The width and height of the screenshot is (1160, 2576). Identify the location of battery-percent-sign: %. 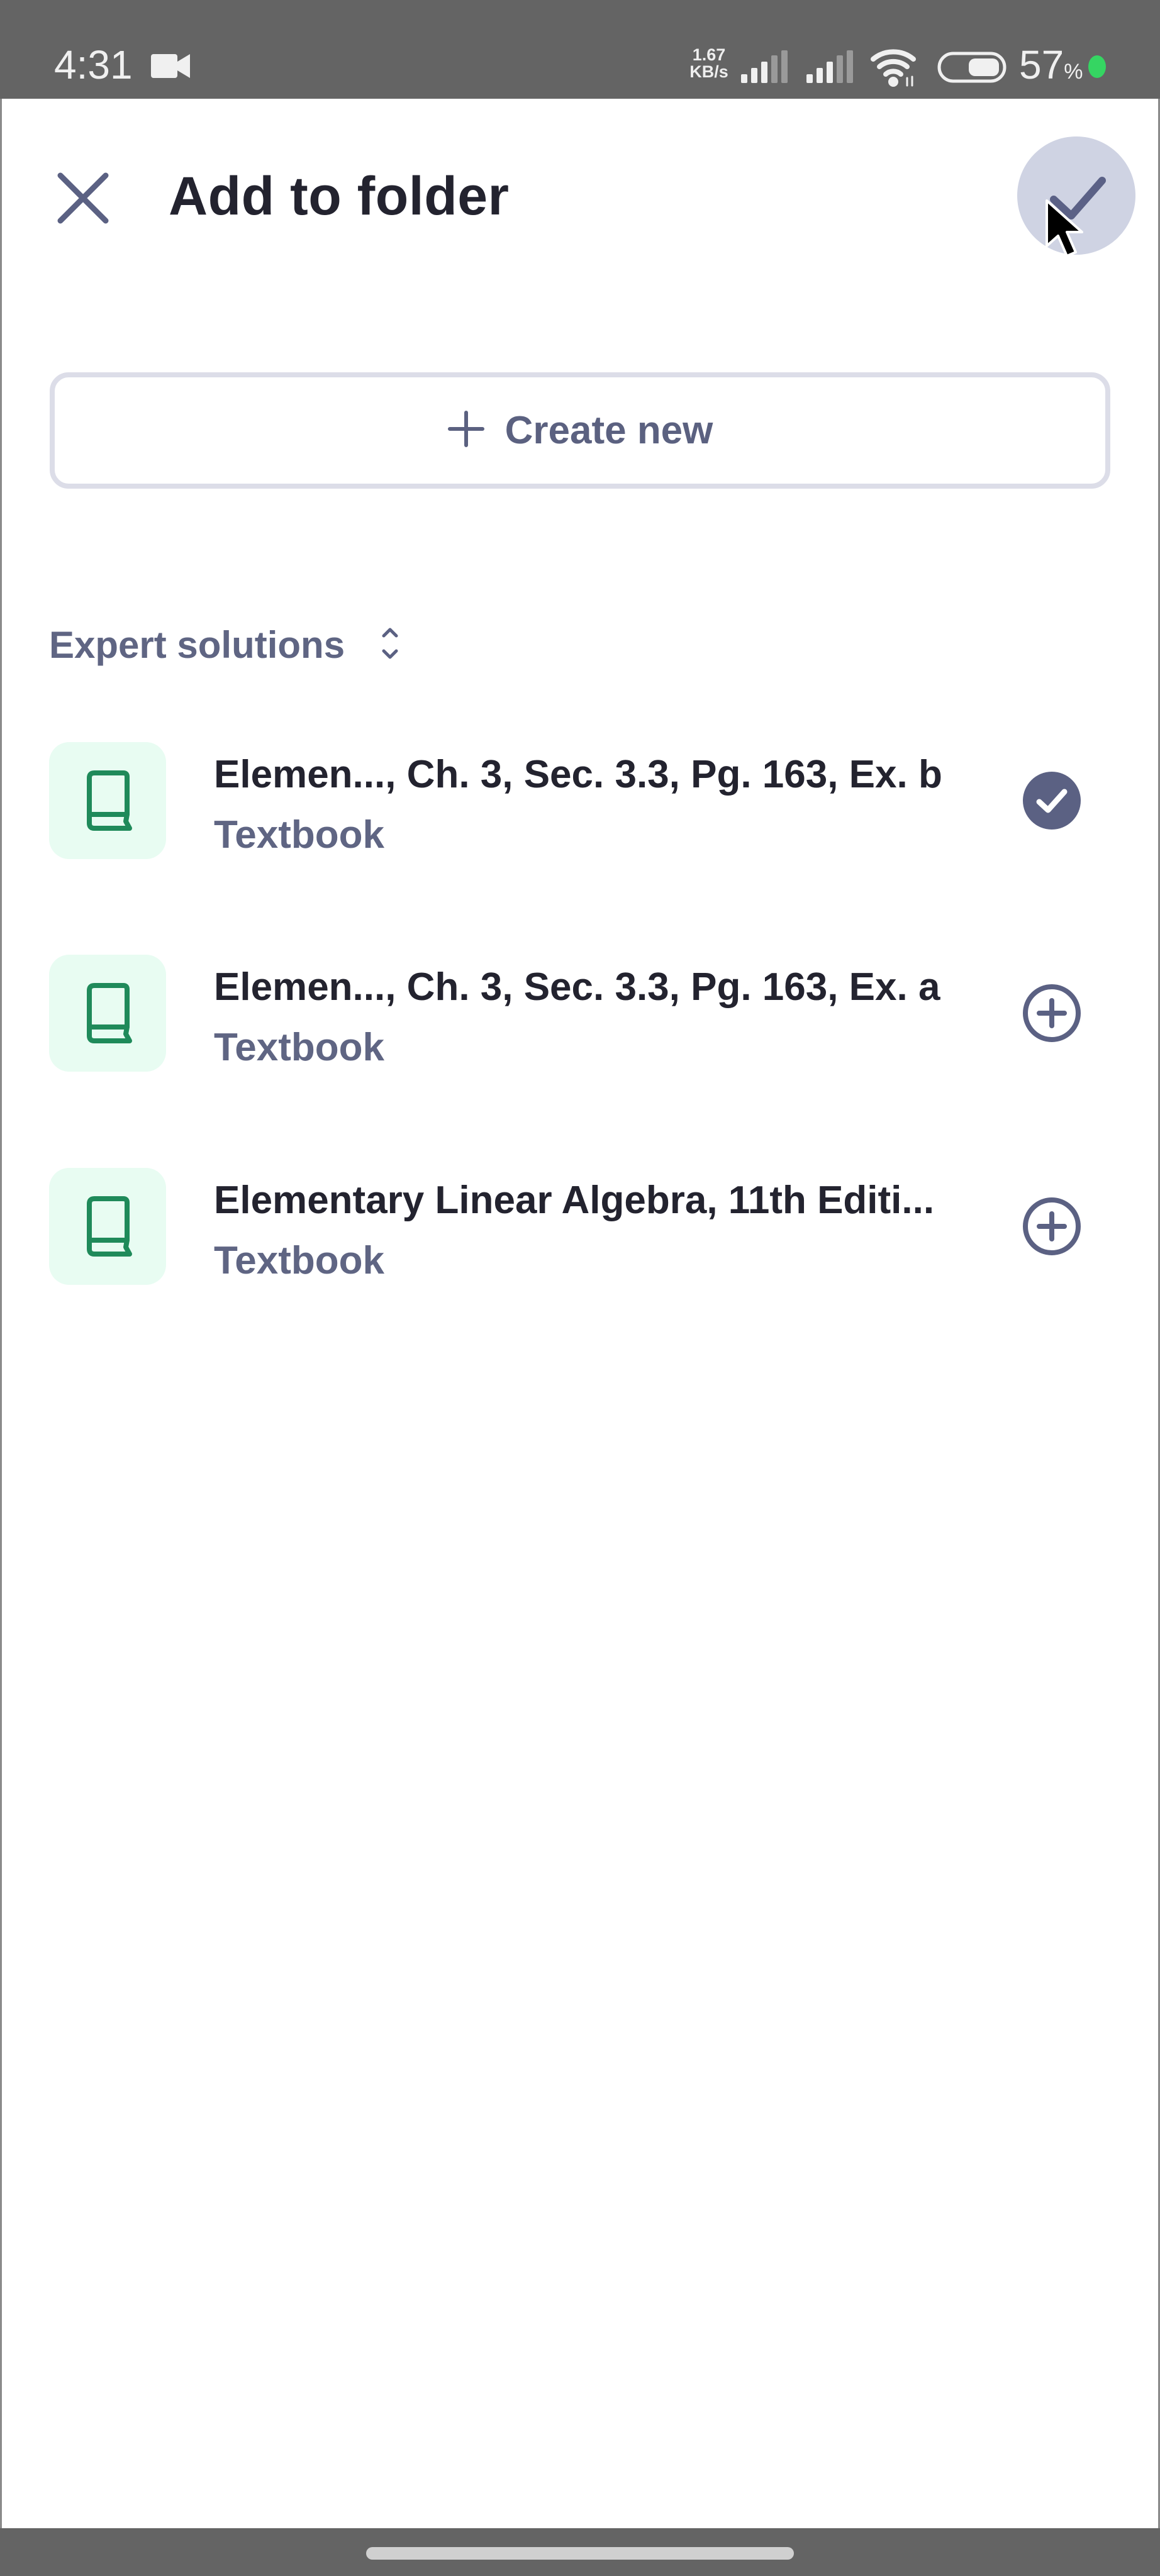
(1073, 72).